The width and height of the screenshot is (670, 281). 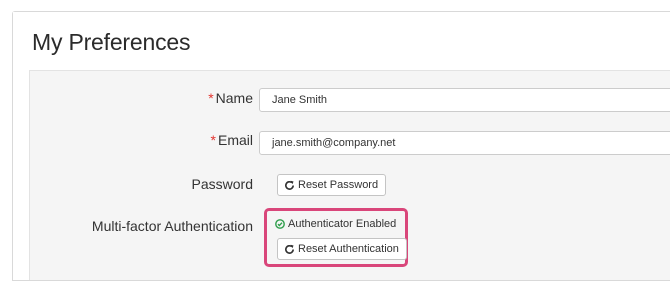 I want to click on mfa-status: Authenticator Enabled, so click(x=335, y=224).